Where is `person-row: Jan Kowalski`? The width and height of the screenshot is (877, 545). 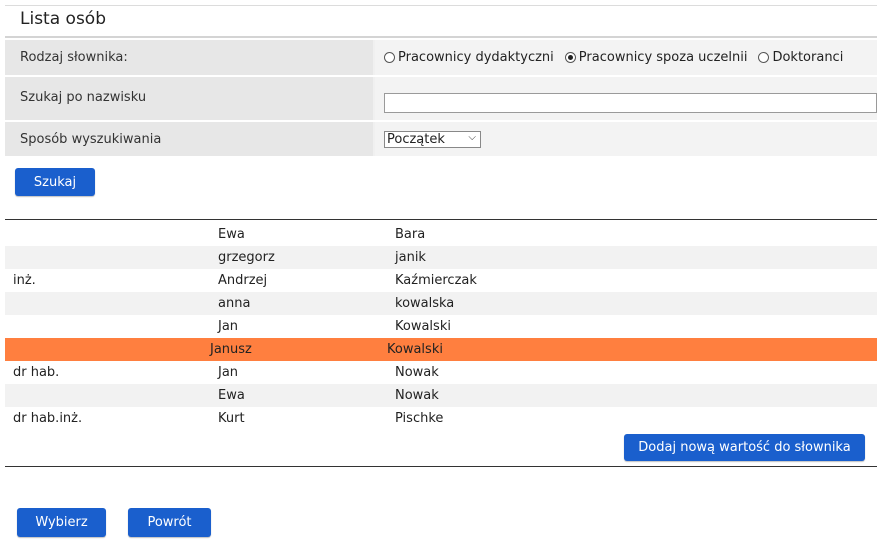
person-row: Jan Kowalski is located at coordinates (441, 326).